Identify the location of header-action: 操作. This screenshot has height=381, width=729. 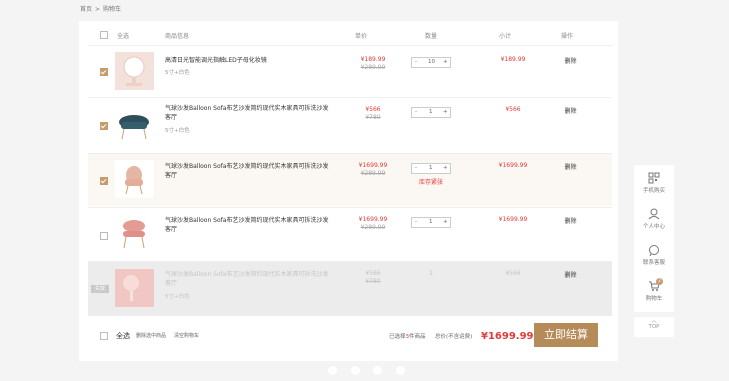
(567, 36).